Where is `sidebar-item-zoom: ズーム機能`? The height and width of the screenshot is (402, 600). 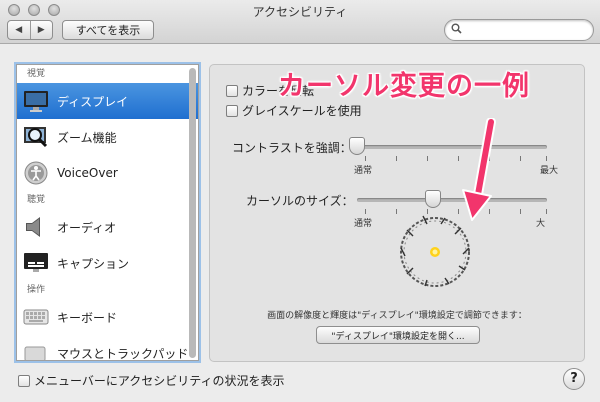
sidebar-item-zoom: ズーム機能 is located at coordinates (107, 137).